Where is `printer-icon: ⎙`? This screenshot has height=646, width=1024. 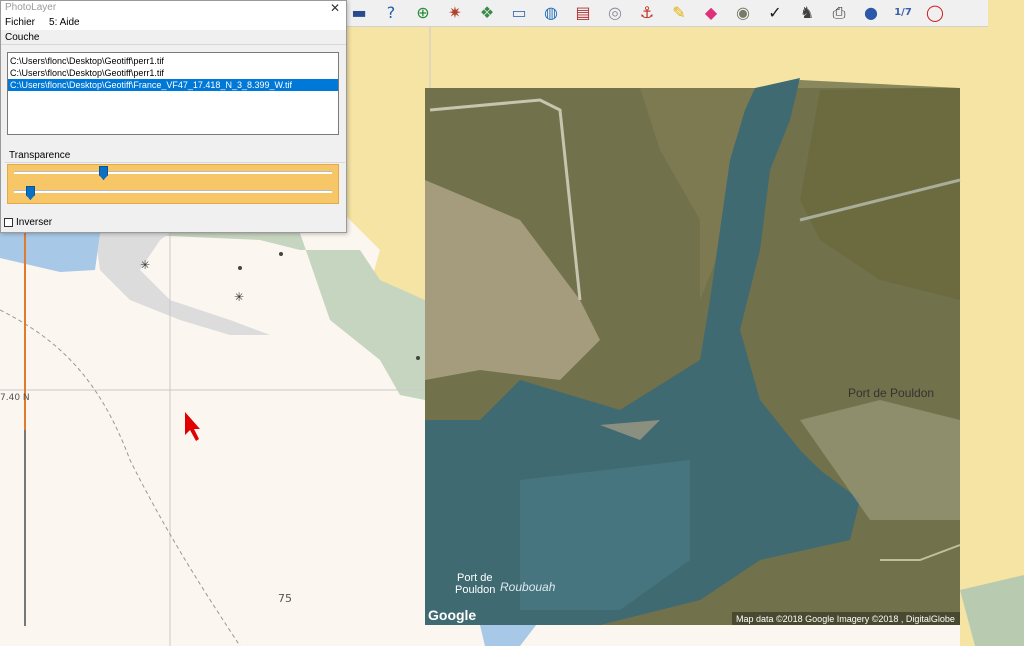 printer-icon: ⎙ is located at coordinates (839, 13).